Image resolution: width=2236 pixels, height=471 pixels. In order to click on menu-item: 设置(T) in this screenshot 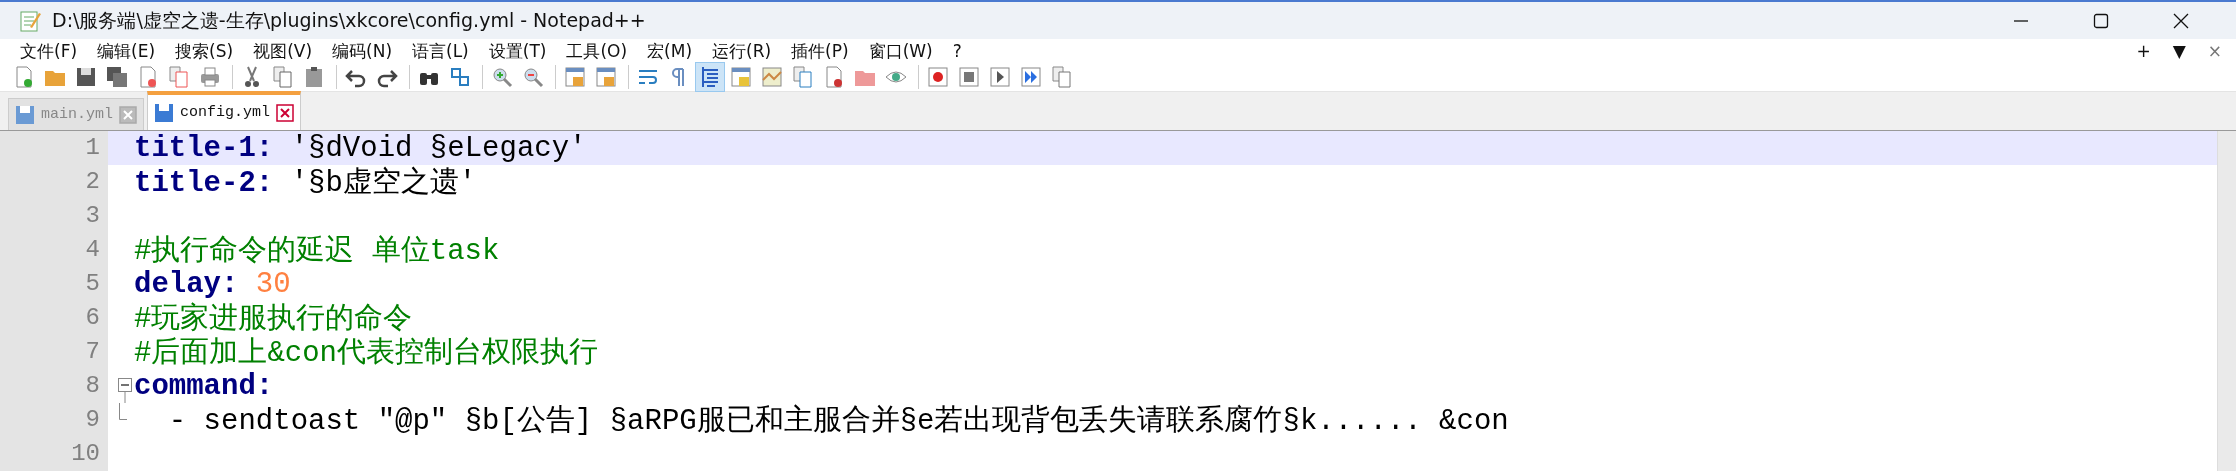, I will do `click(517, 51)`.